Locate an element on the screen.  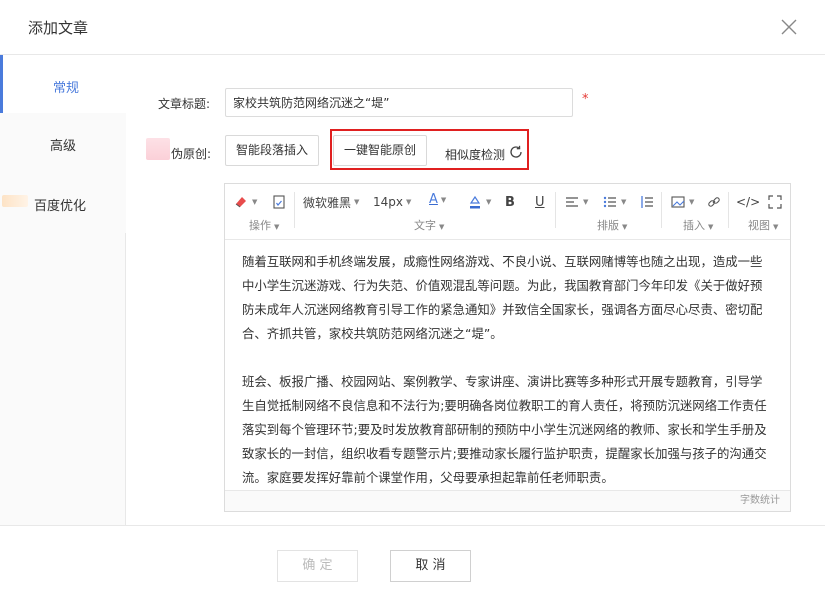
sidebar-item-label: 高级 is located at coordinates (63, 144).